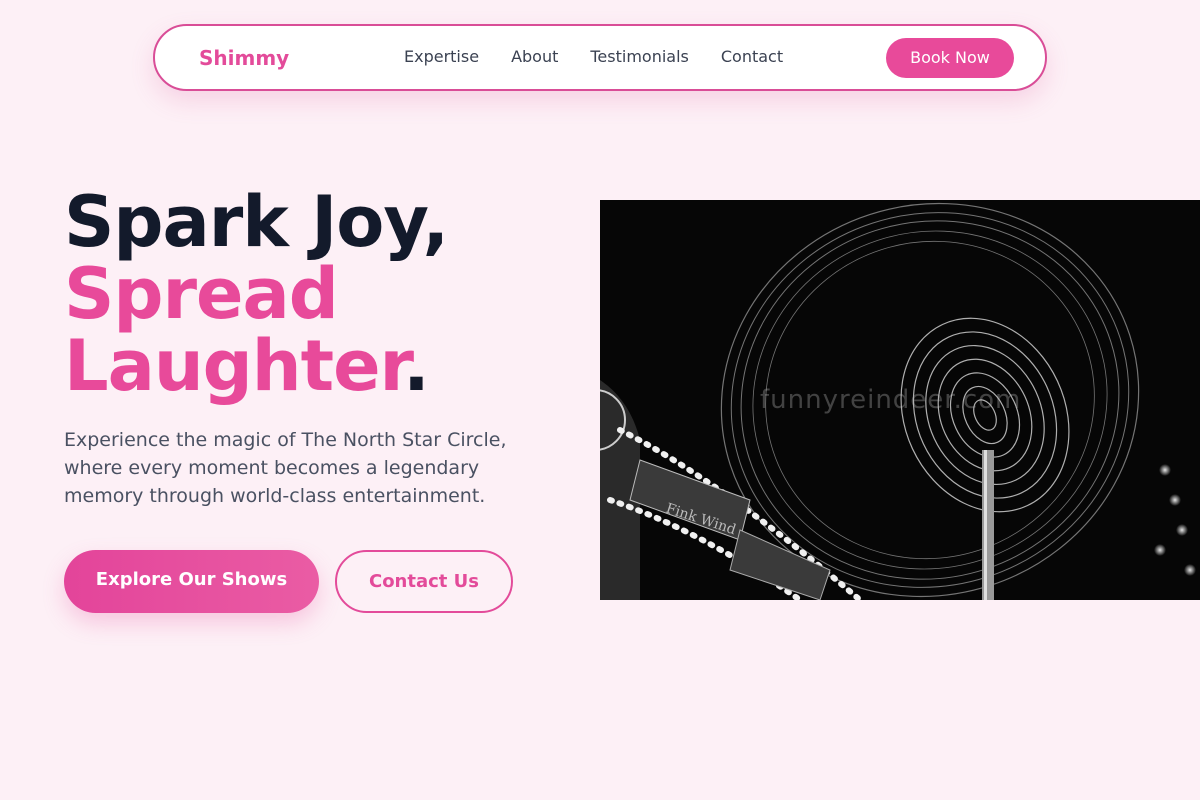  What do you see at coordinates (416, 366) in the screenshot?
I see `hero-title-period: .` at bounding box center [416, 366].